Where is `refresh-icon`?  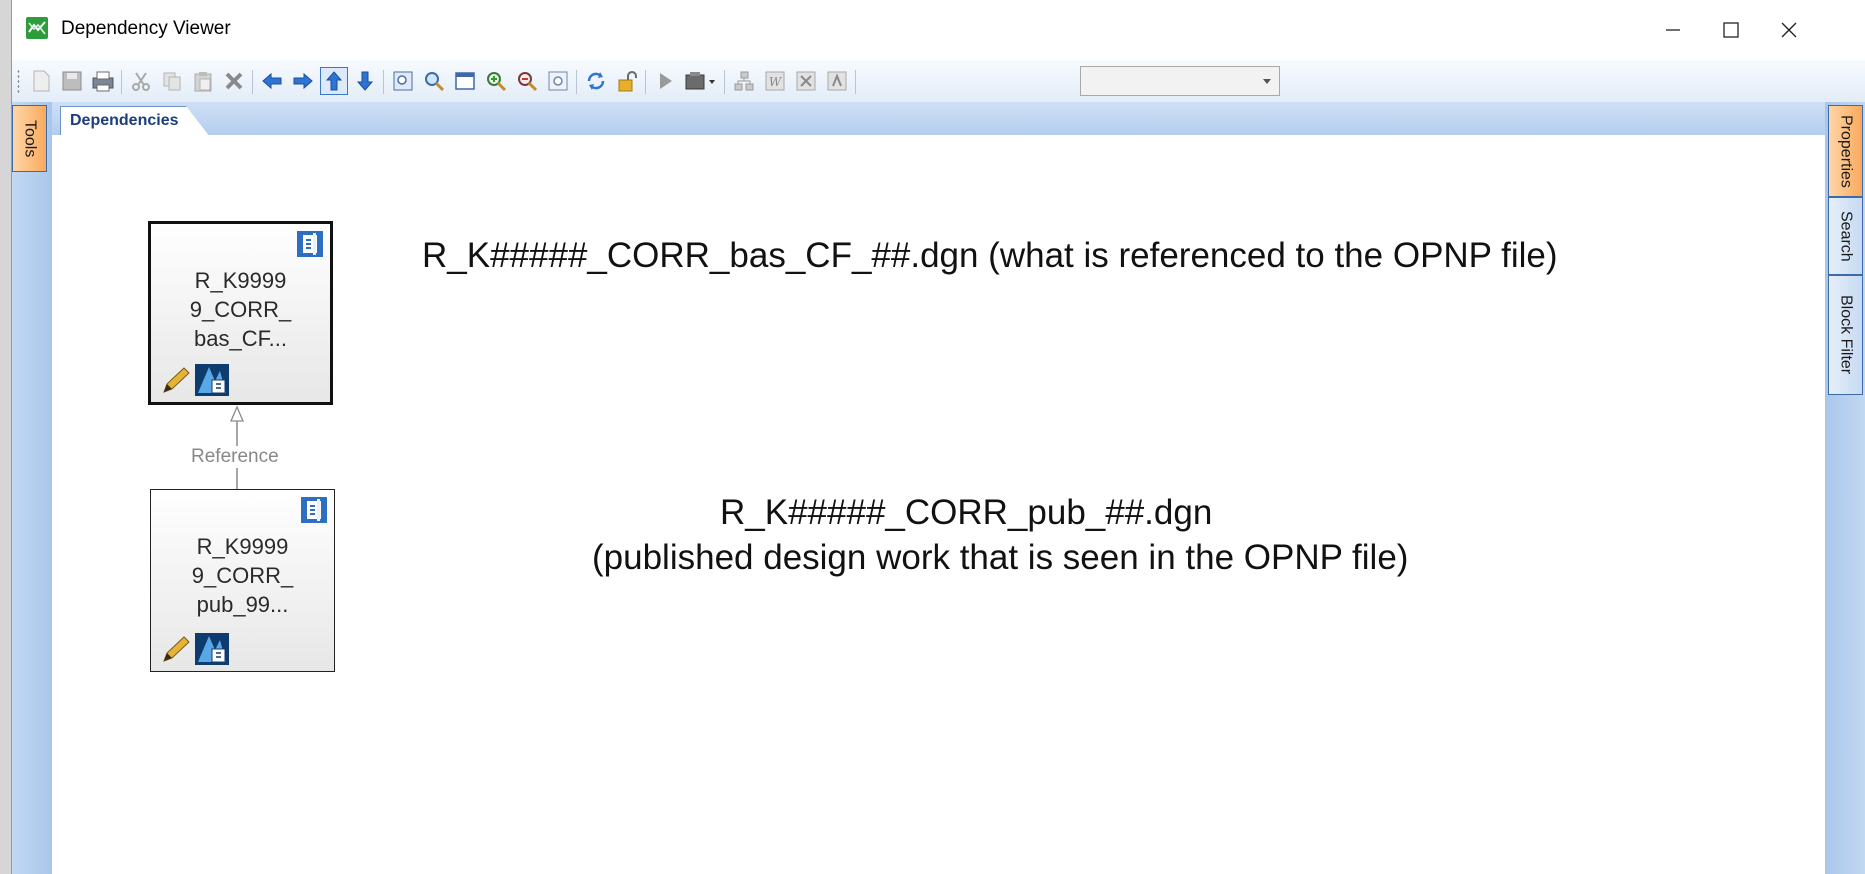 refresh-icon is located at coordinates (596, 81).